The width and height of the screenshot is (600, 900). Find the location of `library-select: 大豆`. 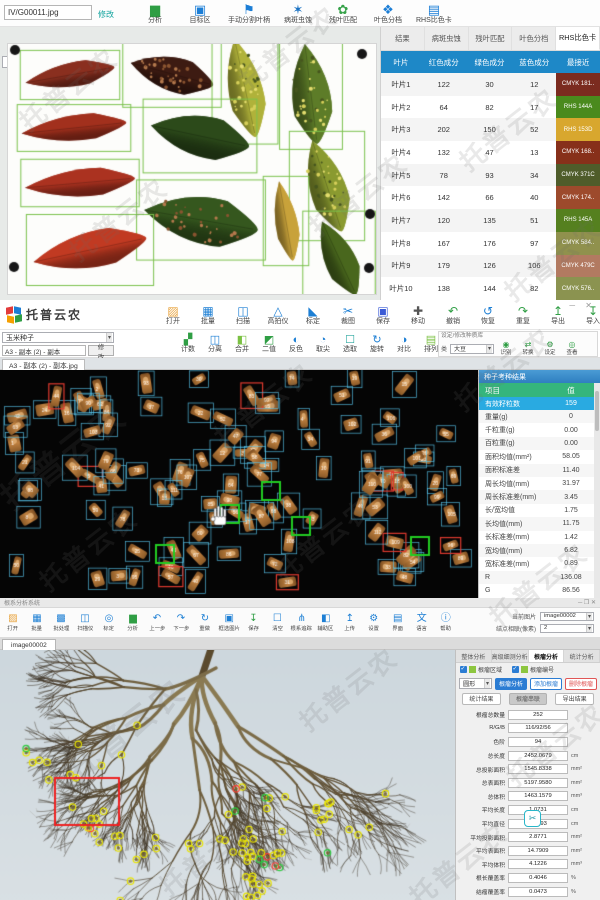

library-select: 大豆 is located at coordinates (472, 348).